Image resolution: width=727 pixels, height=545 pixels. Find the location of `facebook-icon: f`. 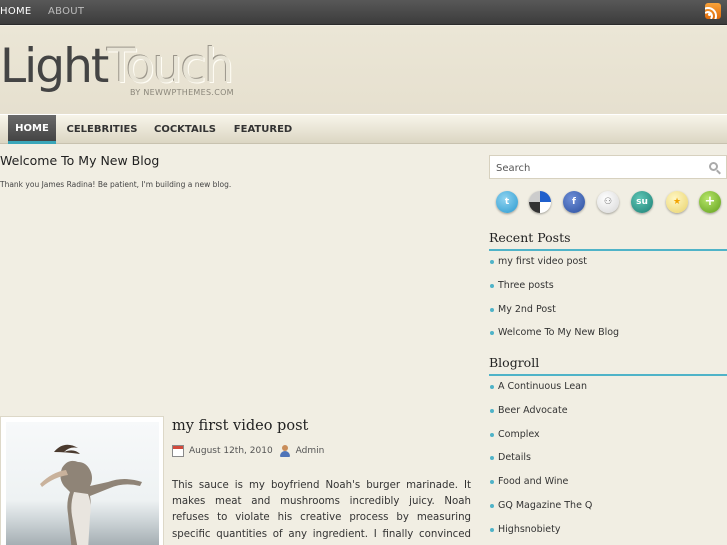

facebook-icon: f is located at coordinates (574, 202).